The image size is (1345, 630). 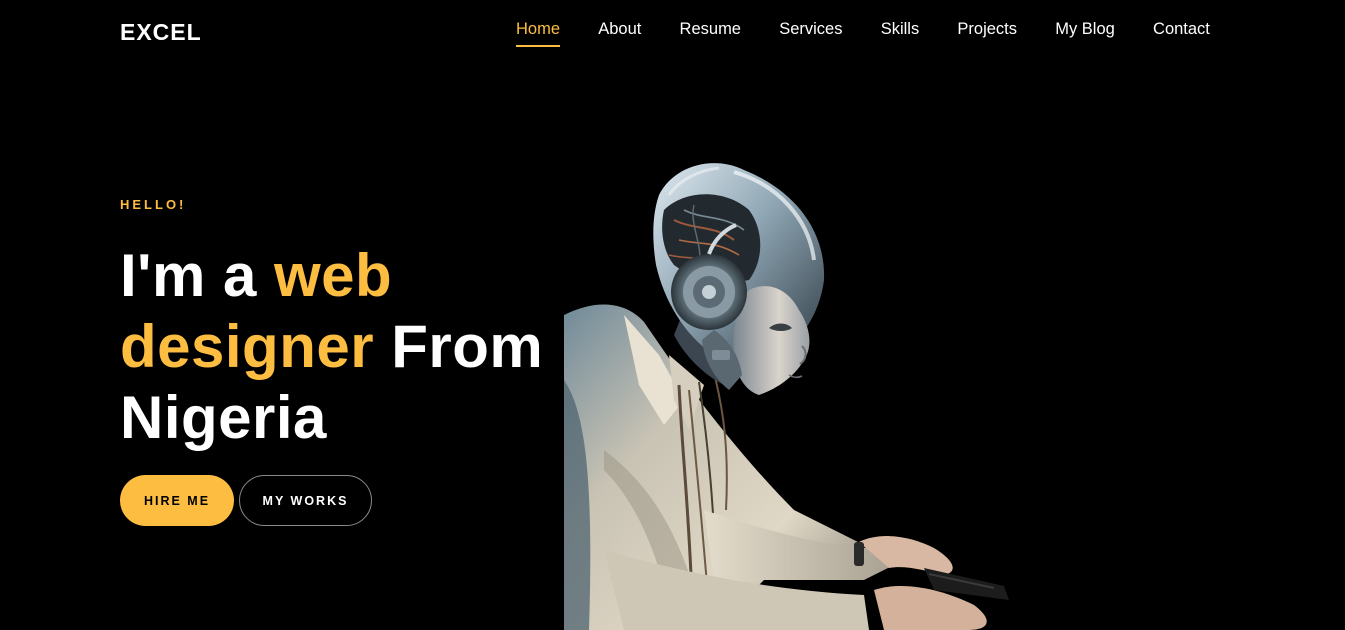 I want to click on my-works-button: MY WORKS, so click(x=305, y=500).